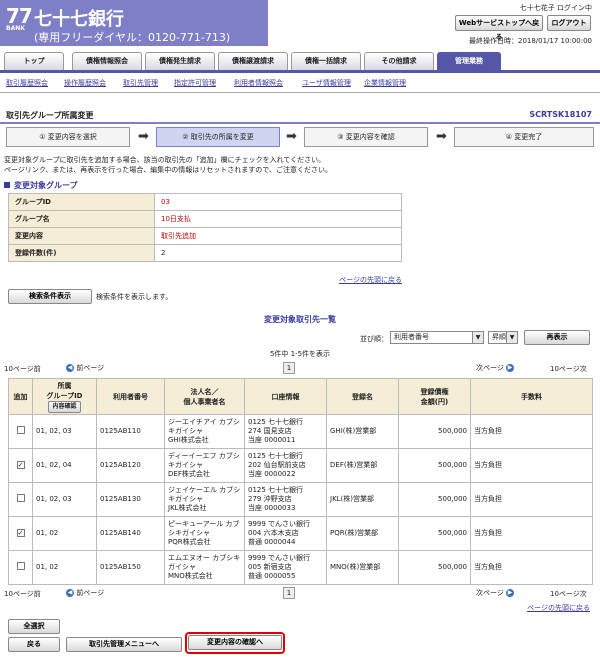 The width and height of the screenshot is (600, 660). What do you see at coordinates (205, 236) in the screenshot?
I see `info-row: 変更内容 取引先追加` at bounding box center [205, 236].